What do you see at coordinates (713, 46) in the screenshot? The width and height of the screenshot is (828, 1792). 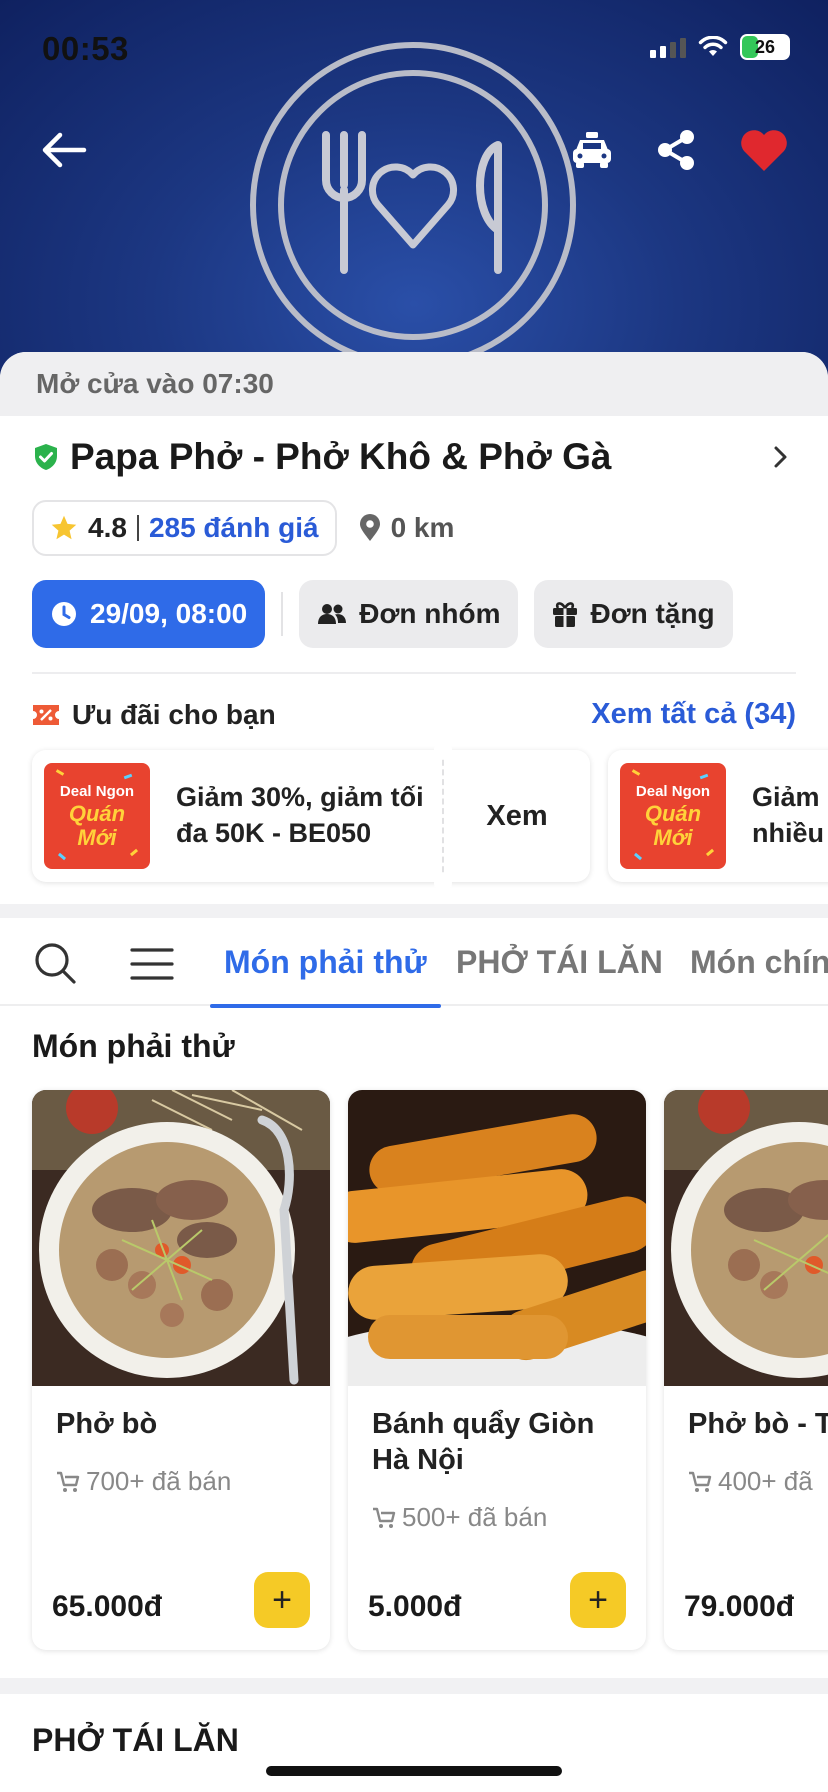 I see `wifi-icon` at bounding box center [713, 46].